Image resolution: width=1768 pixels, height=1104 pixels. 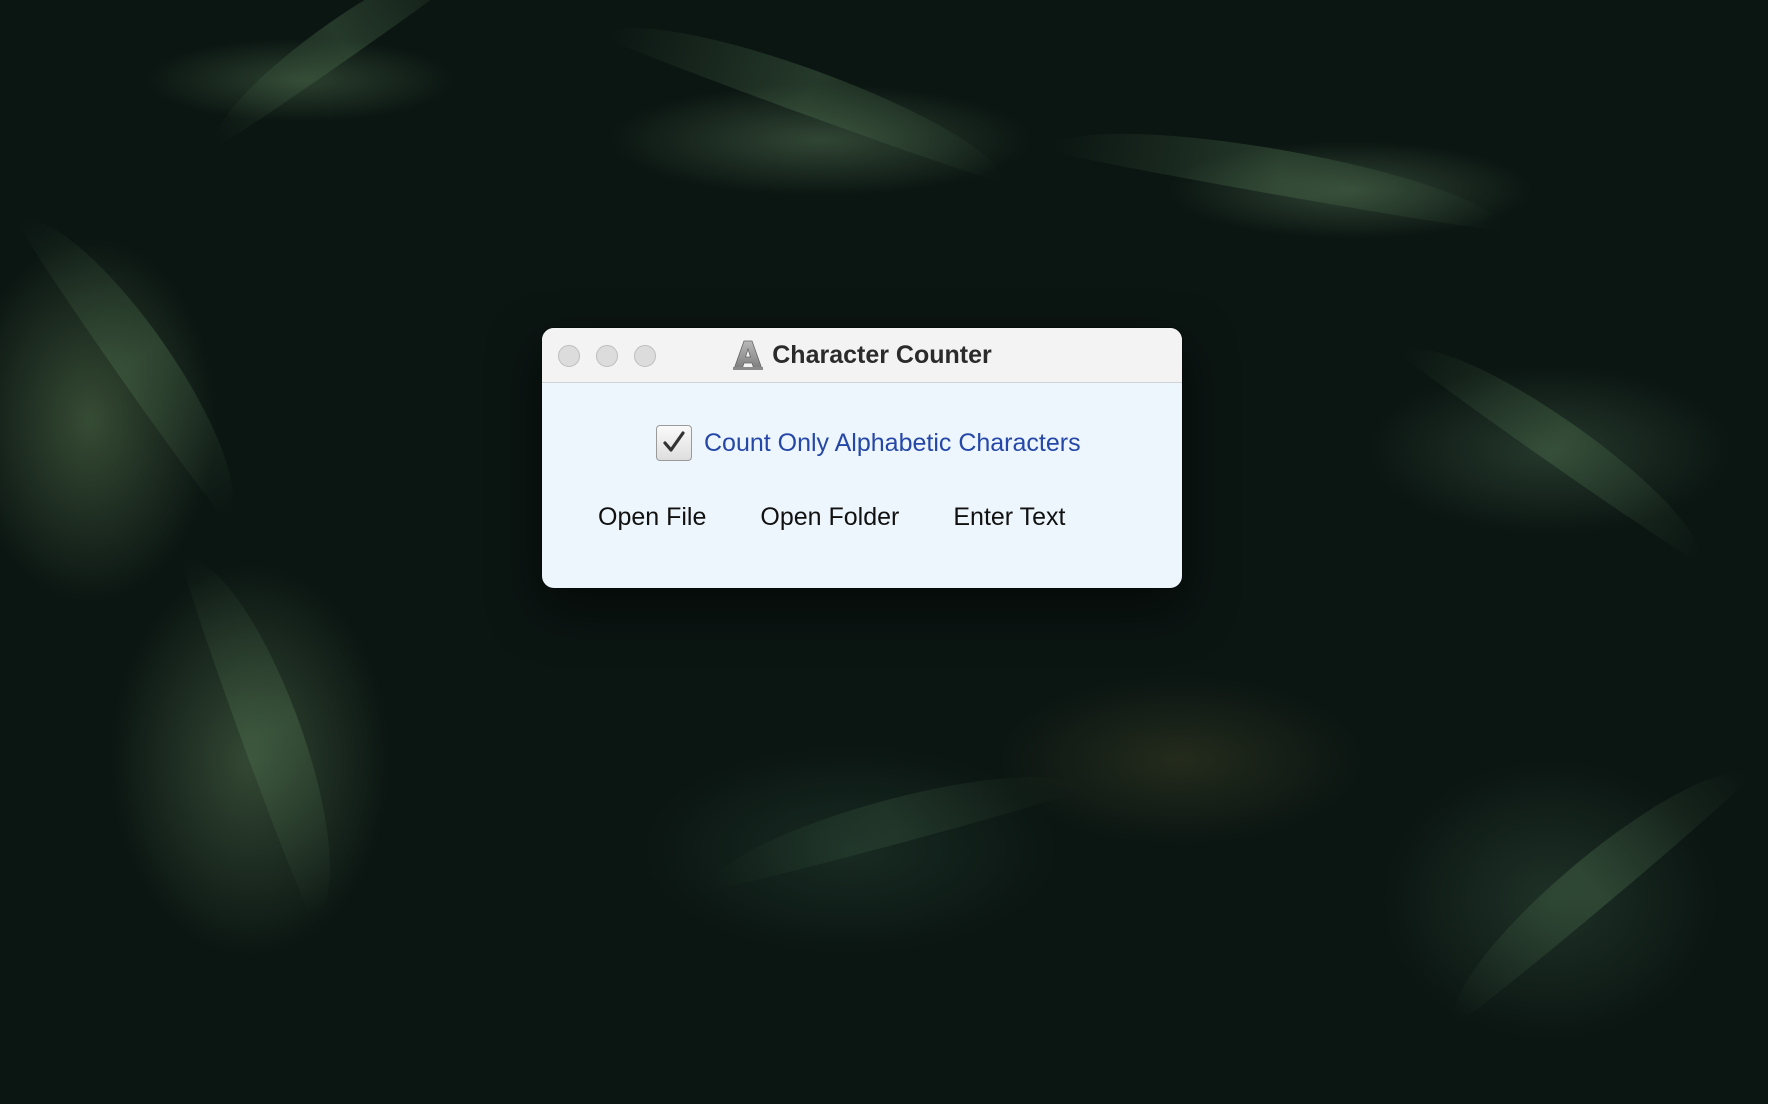 I want to click on alphabetic-only-label: Count Only Alphabetic Characters, so click(x=892, y=443).